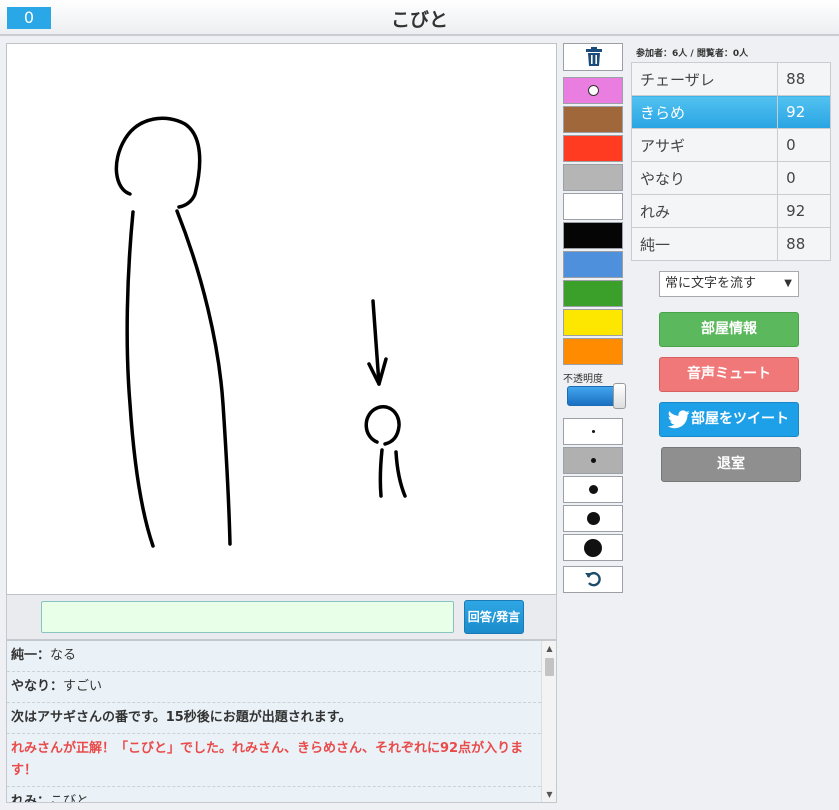  What do you see at coordinates (731, 464) in the screenshot?
I see `exit-room-button: 退室` at bounding box center [731, 464].